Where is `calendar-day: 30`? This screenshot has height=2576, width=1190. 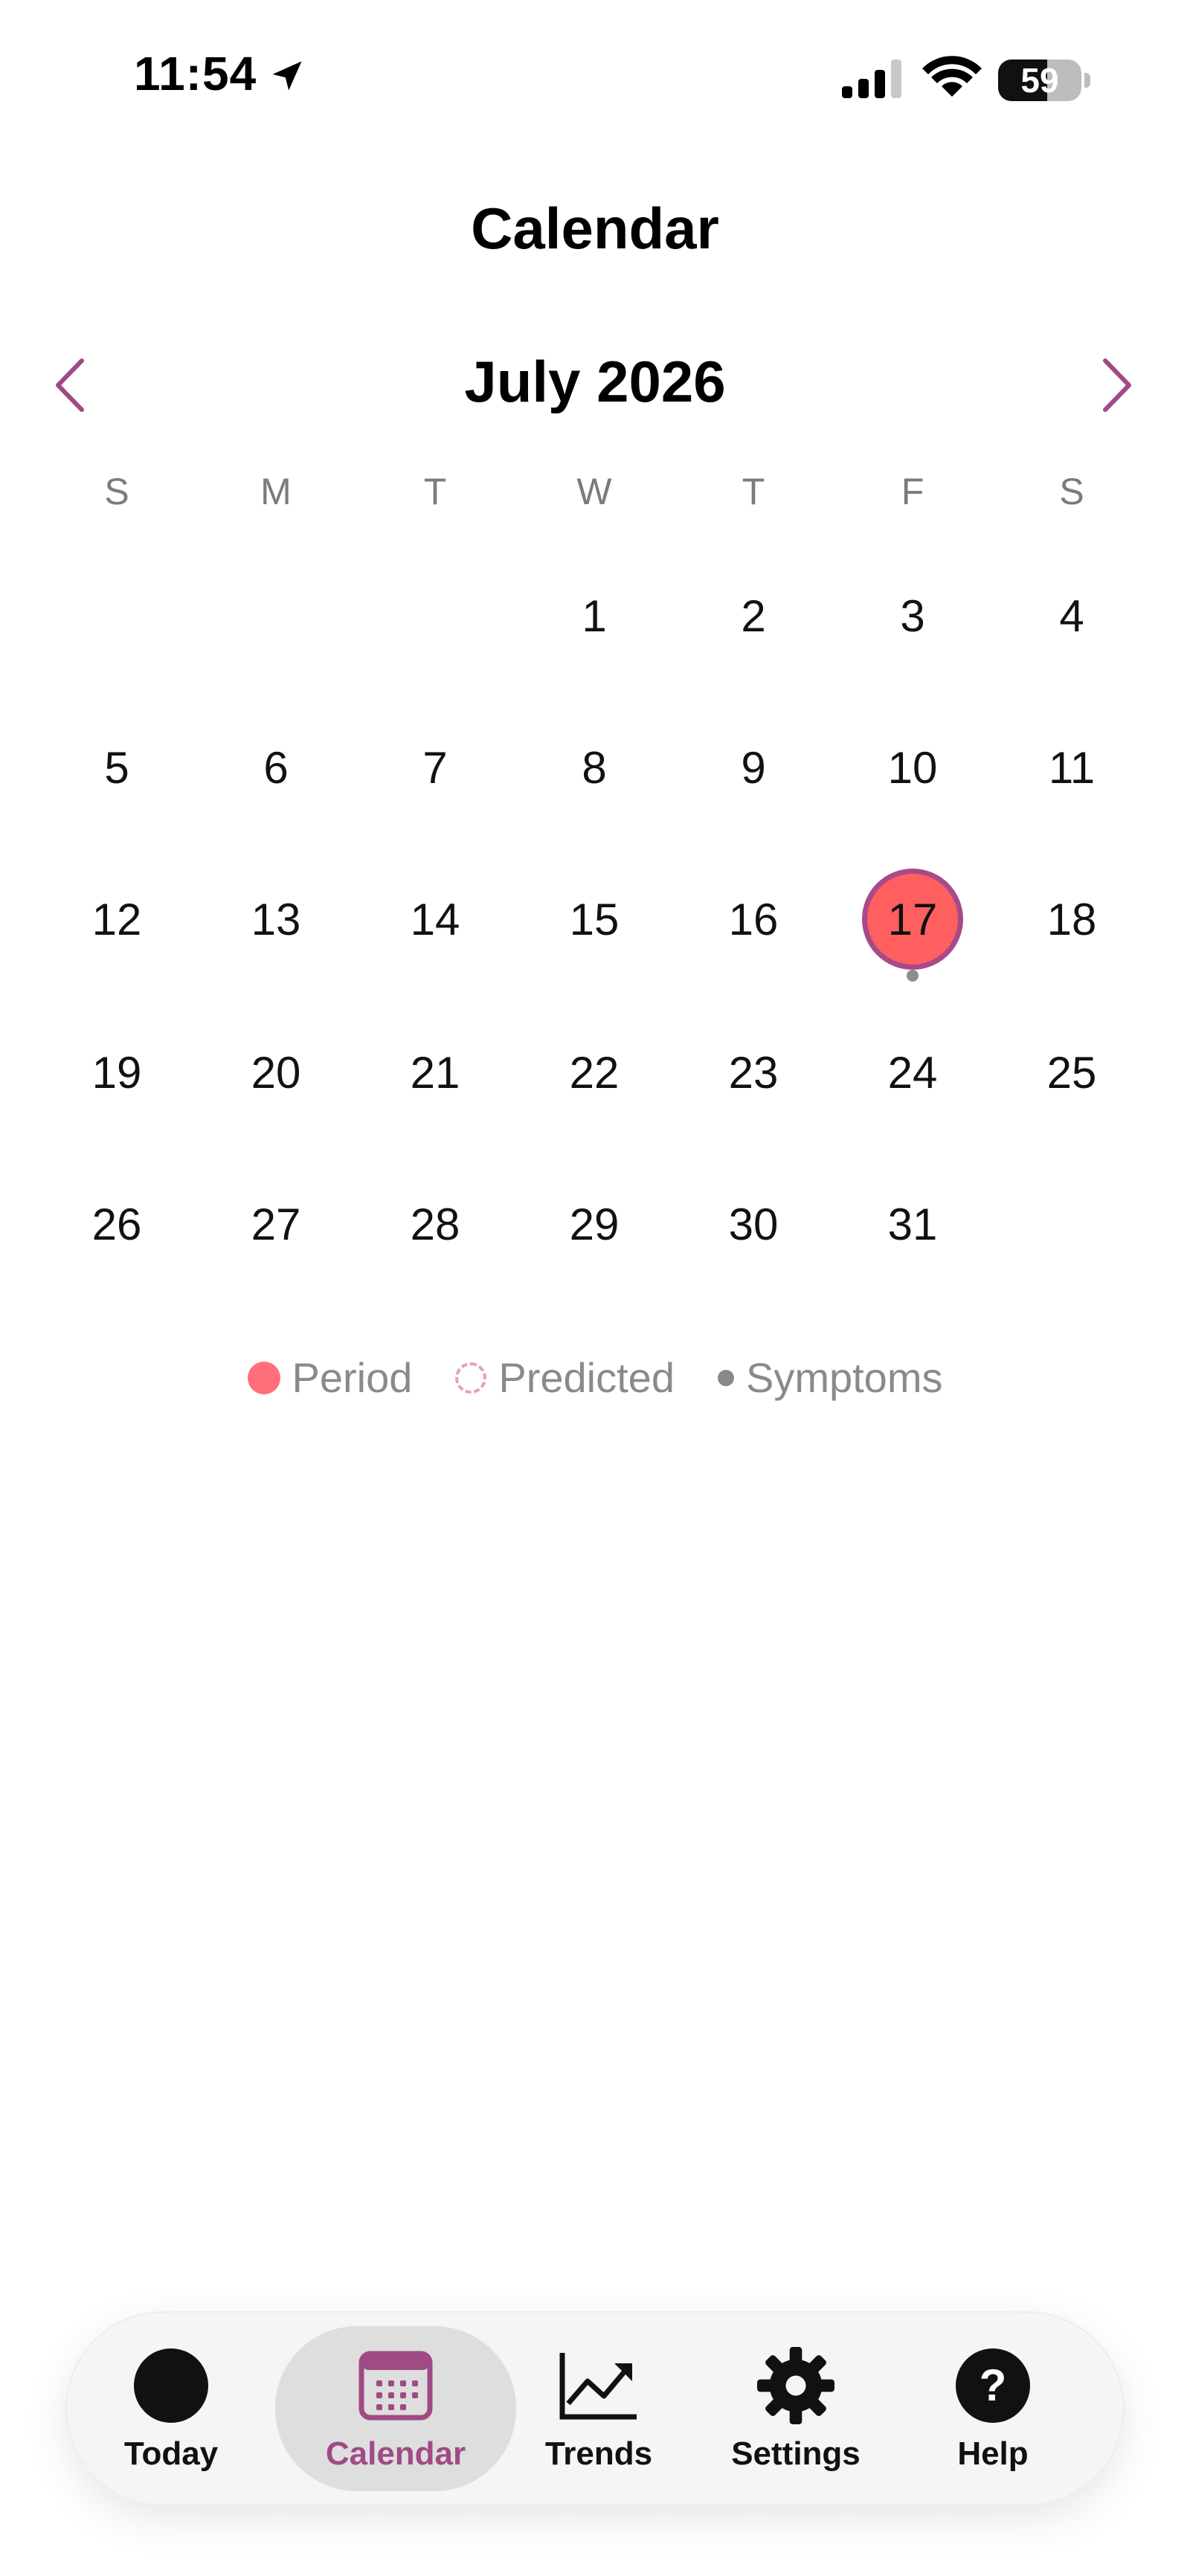
calendar-day: 30 is located at coordinates (754, 1224).